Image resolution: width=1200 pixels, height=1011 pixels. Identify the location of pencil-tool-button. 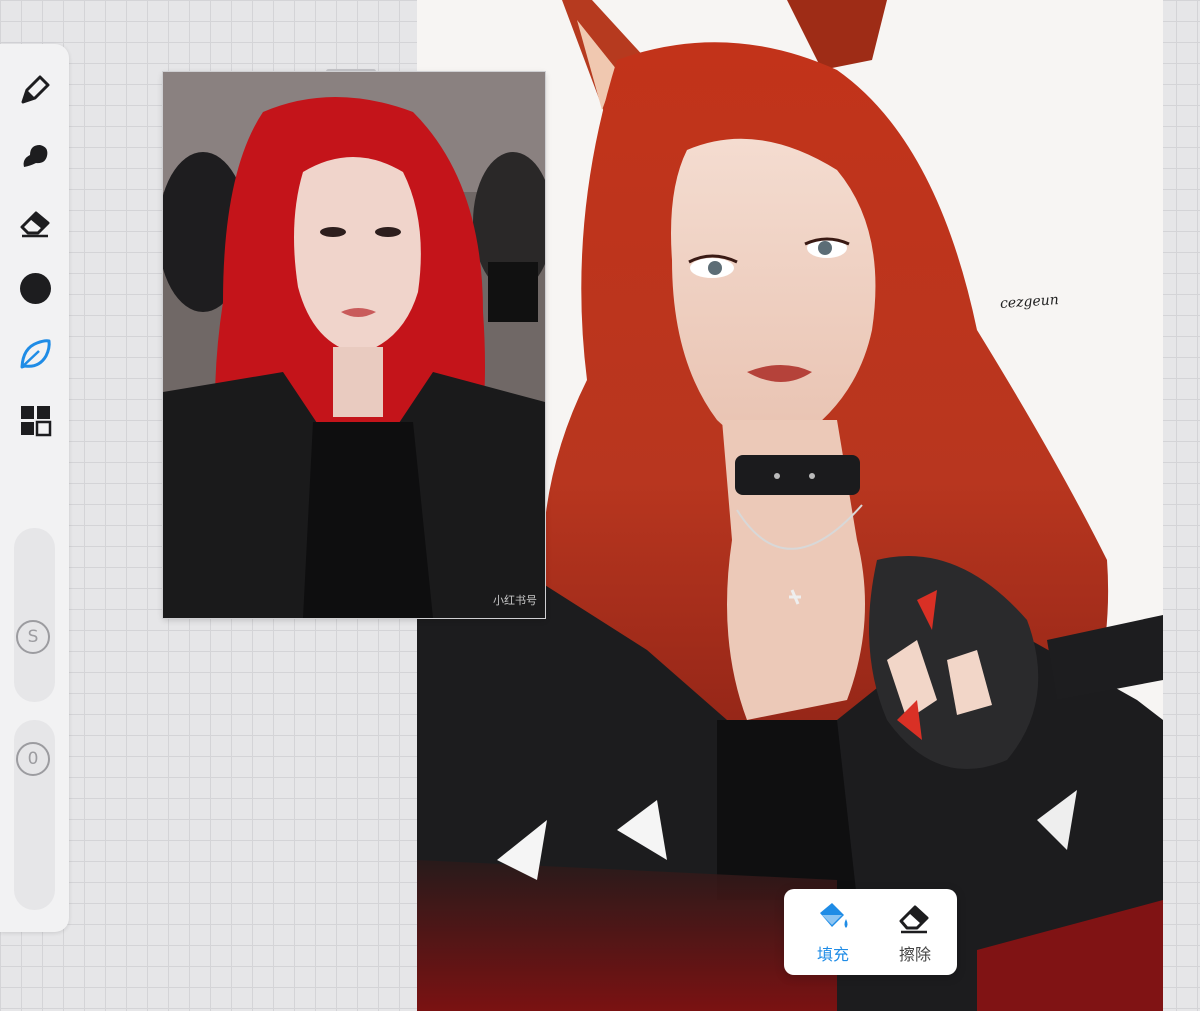
(35, 90).